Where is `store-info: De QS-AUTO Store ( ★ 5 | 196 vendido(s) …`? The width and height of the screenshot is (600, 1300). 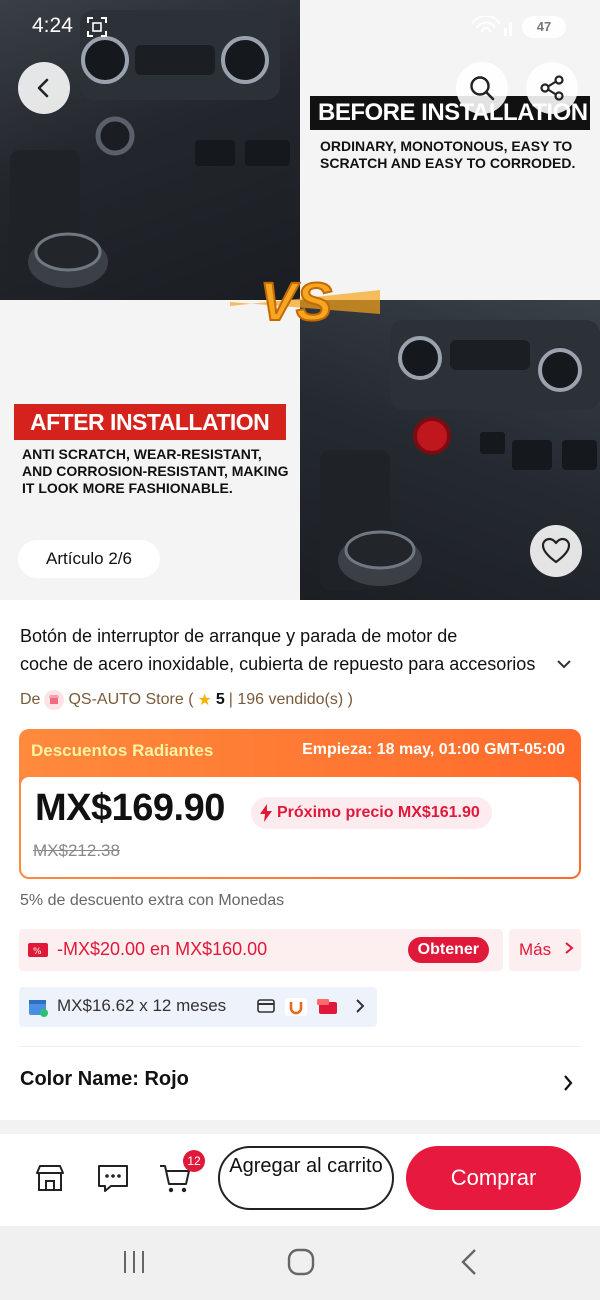
store-info: De QS-AUTO Store ( ★ 5 | 196 vendido(s) … is located at coordinates (186, 700).